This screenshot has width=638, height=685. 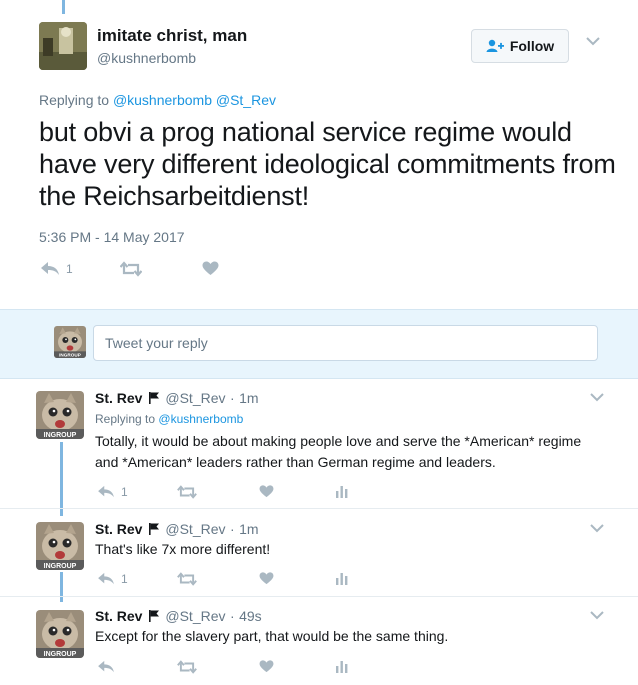 I want to click on replying-to: Replying to @kushnerbomb @St_Rev, so click(x=157, y=100).